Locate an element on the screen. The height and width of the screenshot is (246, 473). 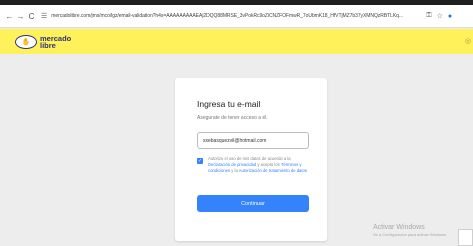
mercadolibre-logo: ✋ mercado libre is located at coordinates (43, 42).